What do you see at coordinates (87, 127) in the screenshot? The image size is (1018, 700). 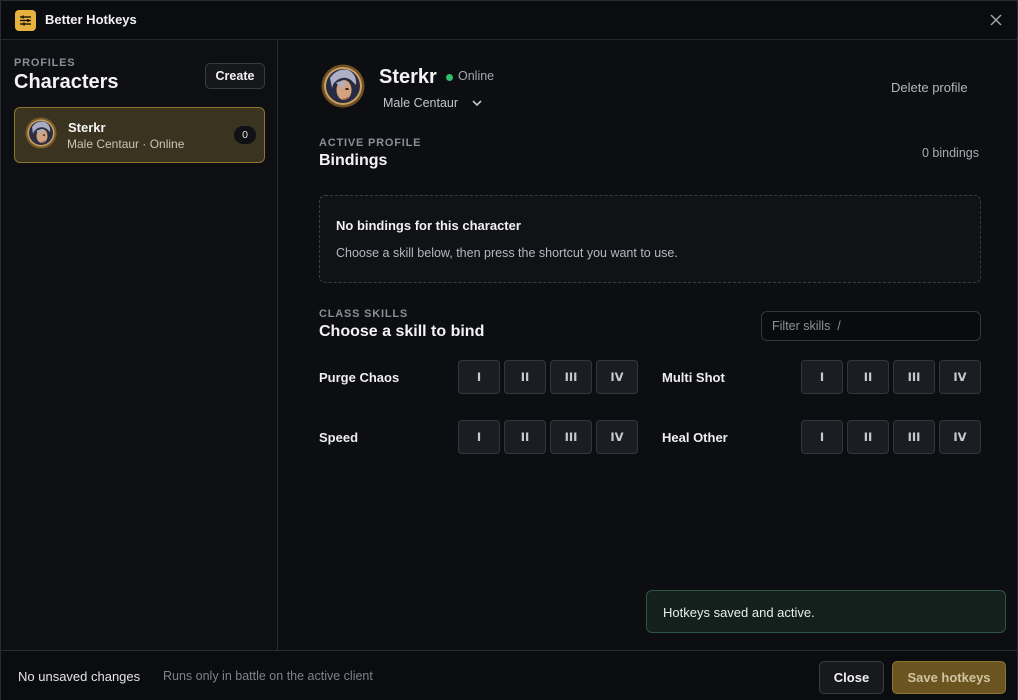 I see `character-name: Sterkr` at bounding box center [87, 127].